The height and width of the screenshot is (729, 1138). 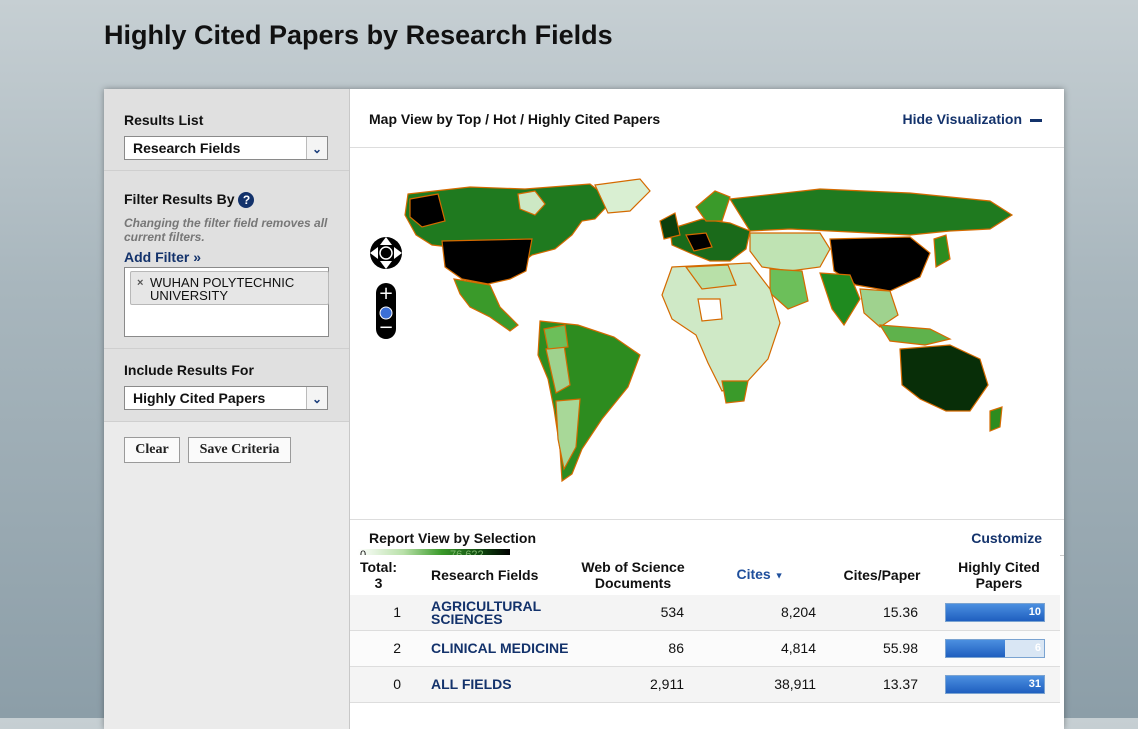 I want to click on include-heading: Include Results For, so click(x=189, y=370).